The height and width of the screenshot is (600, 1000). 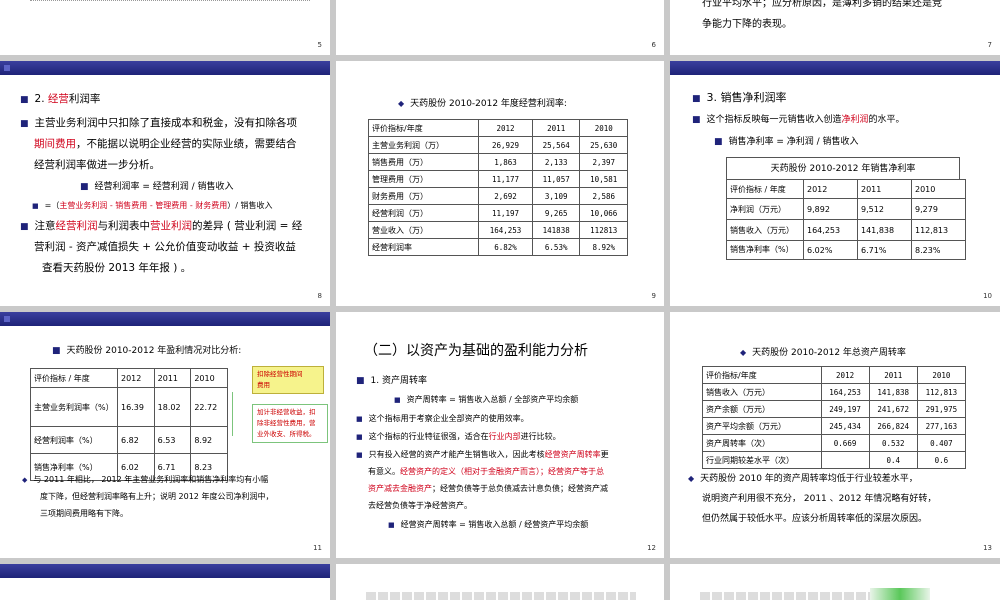 I want to click on slide-5: 5, so click(x=165, y=27).